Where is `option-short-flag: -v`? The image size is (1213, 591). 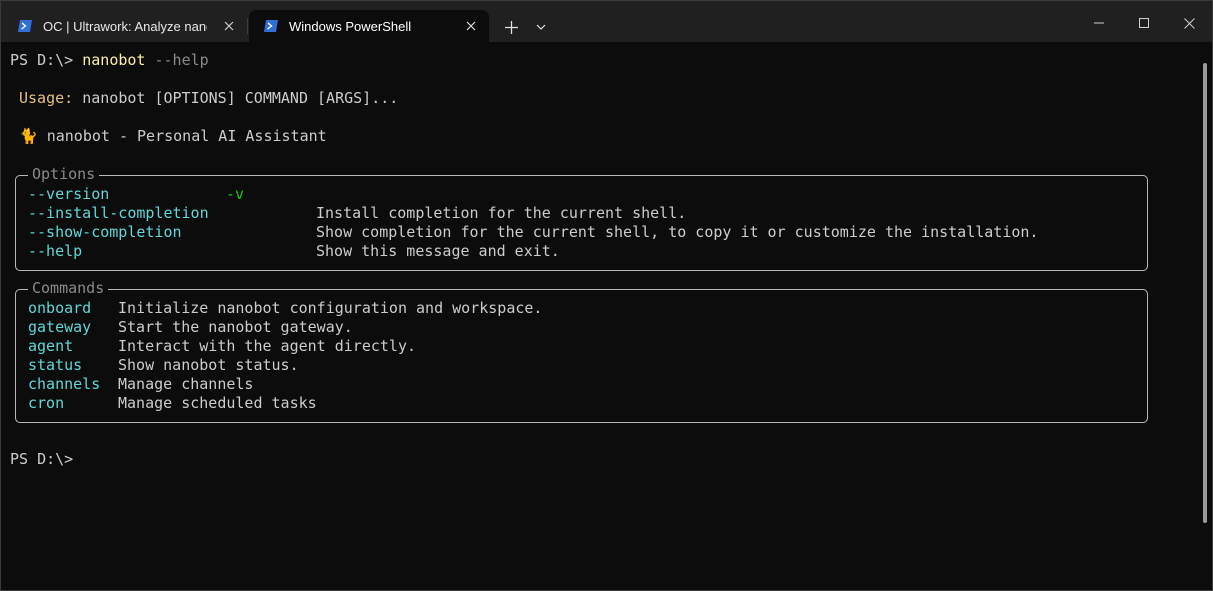
option-short-flag: -v is located at coordinates (235, 194).